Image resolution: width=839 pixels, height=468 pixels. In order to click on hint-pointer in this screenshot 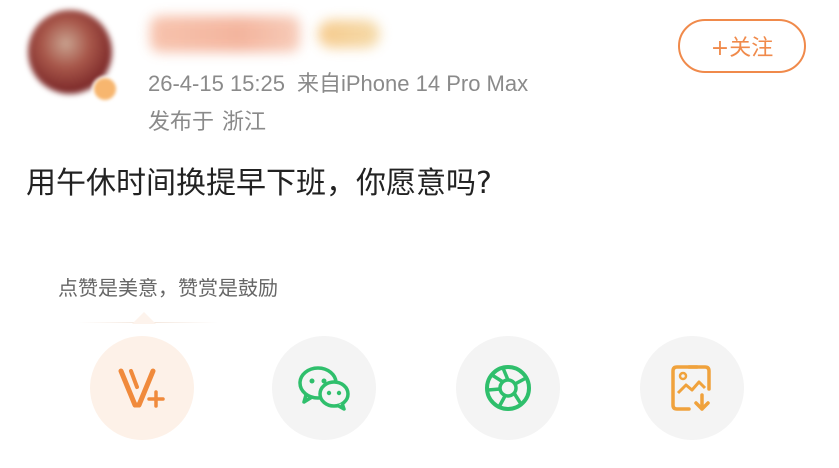, I will do `click(144, 318)`.